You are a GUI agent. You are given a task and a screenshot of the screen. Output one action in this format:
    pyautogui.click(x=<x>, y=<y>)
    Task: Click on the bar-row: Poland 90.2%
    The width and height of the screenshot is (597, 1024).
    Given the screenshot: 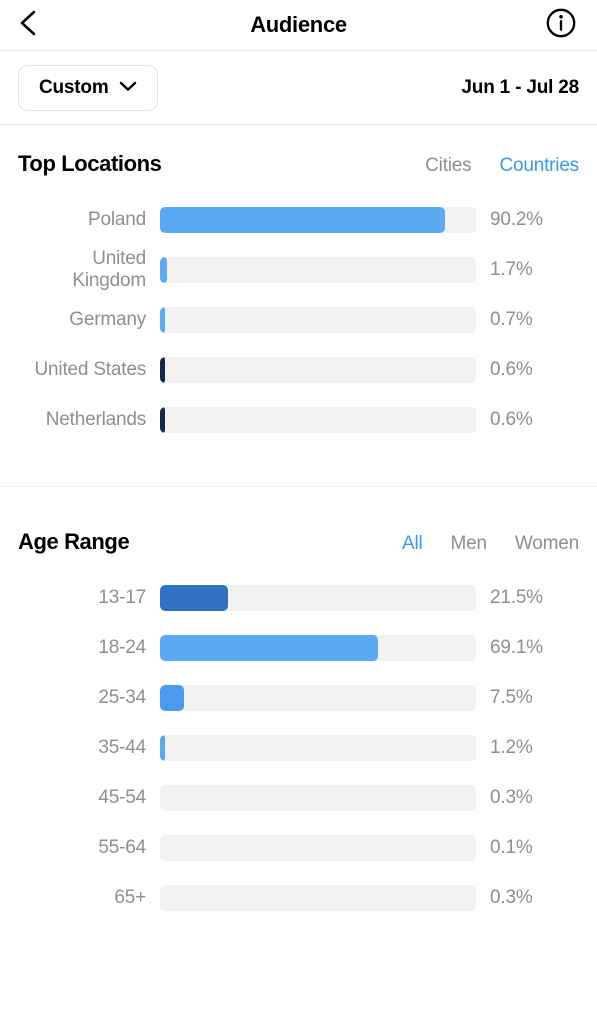 What is the action you would take?
    pyautogui.click(x=298, y=220)
    